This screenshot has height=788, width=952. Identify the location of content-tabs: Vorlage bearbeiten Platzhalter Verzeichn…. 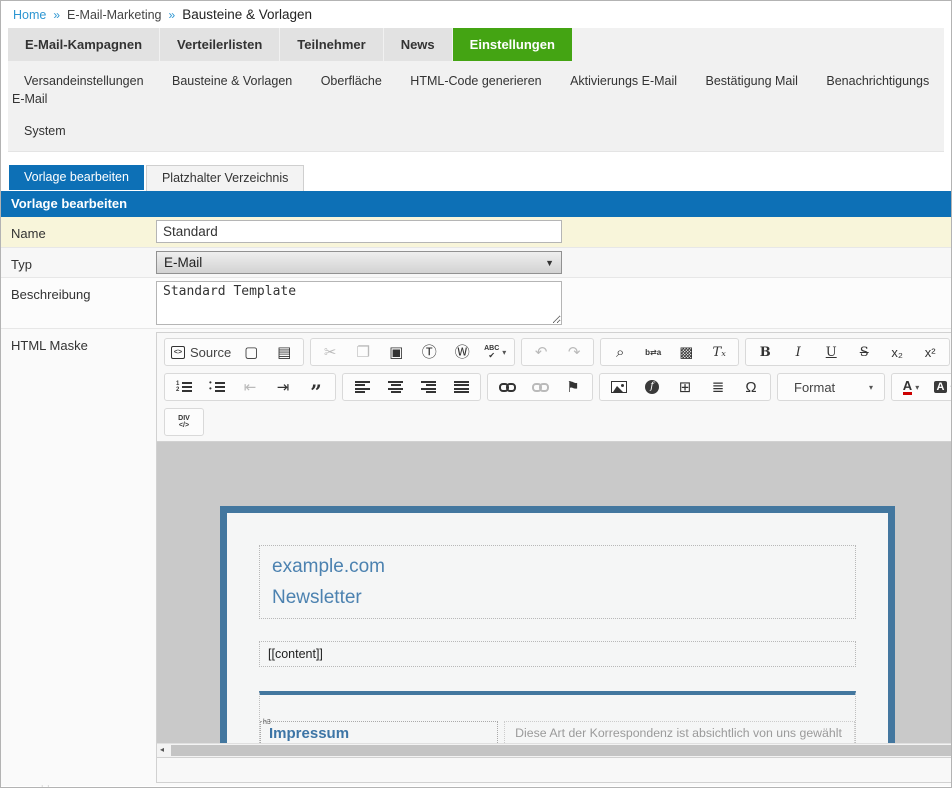
(480, 178).